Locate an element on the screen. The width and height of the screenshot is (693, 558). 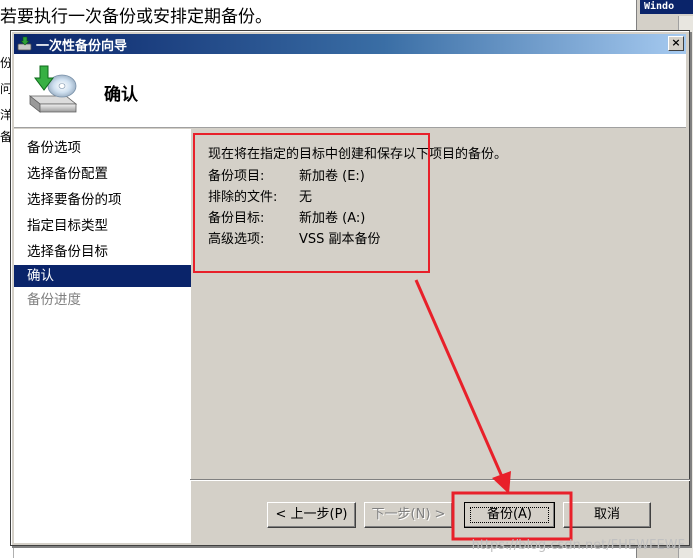
backup-button: 备份(A) is located at coordinates (509, 515).